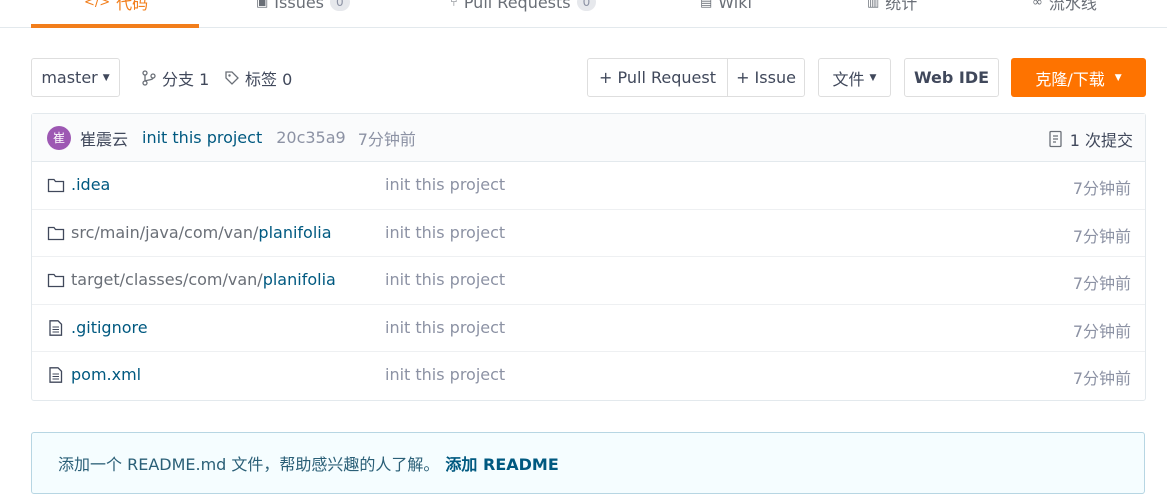 Image resolution: width=1167 pixels, height=496 pixels. Describe the element at coordinates (1037, 5) in the screenshot. I see `pipeline-icon: ∞` at that location.